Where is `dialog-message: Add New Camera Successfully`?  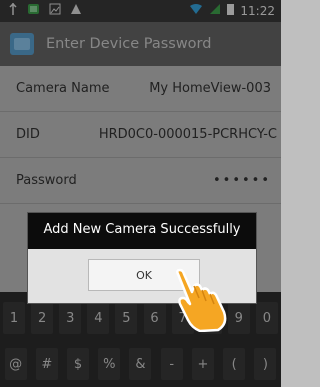 dialog-message: Add New Camera Successfully is located at coordinates (142, 229).